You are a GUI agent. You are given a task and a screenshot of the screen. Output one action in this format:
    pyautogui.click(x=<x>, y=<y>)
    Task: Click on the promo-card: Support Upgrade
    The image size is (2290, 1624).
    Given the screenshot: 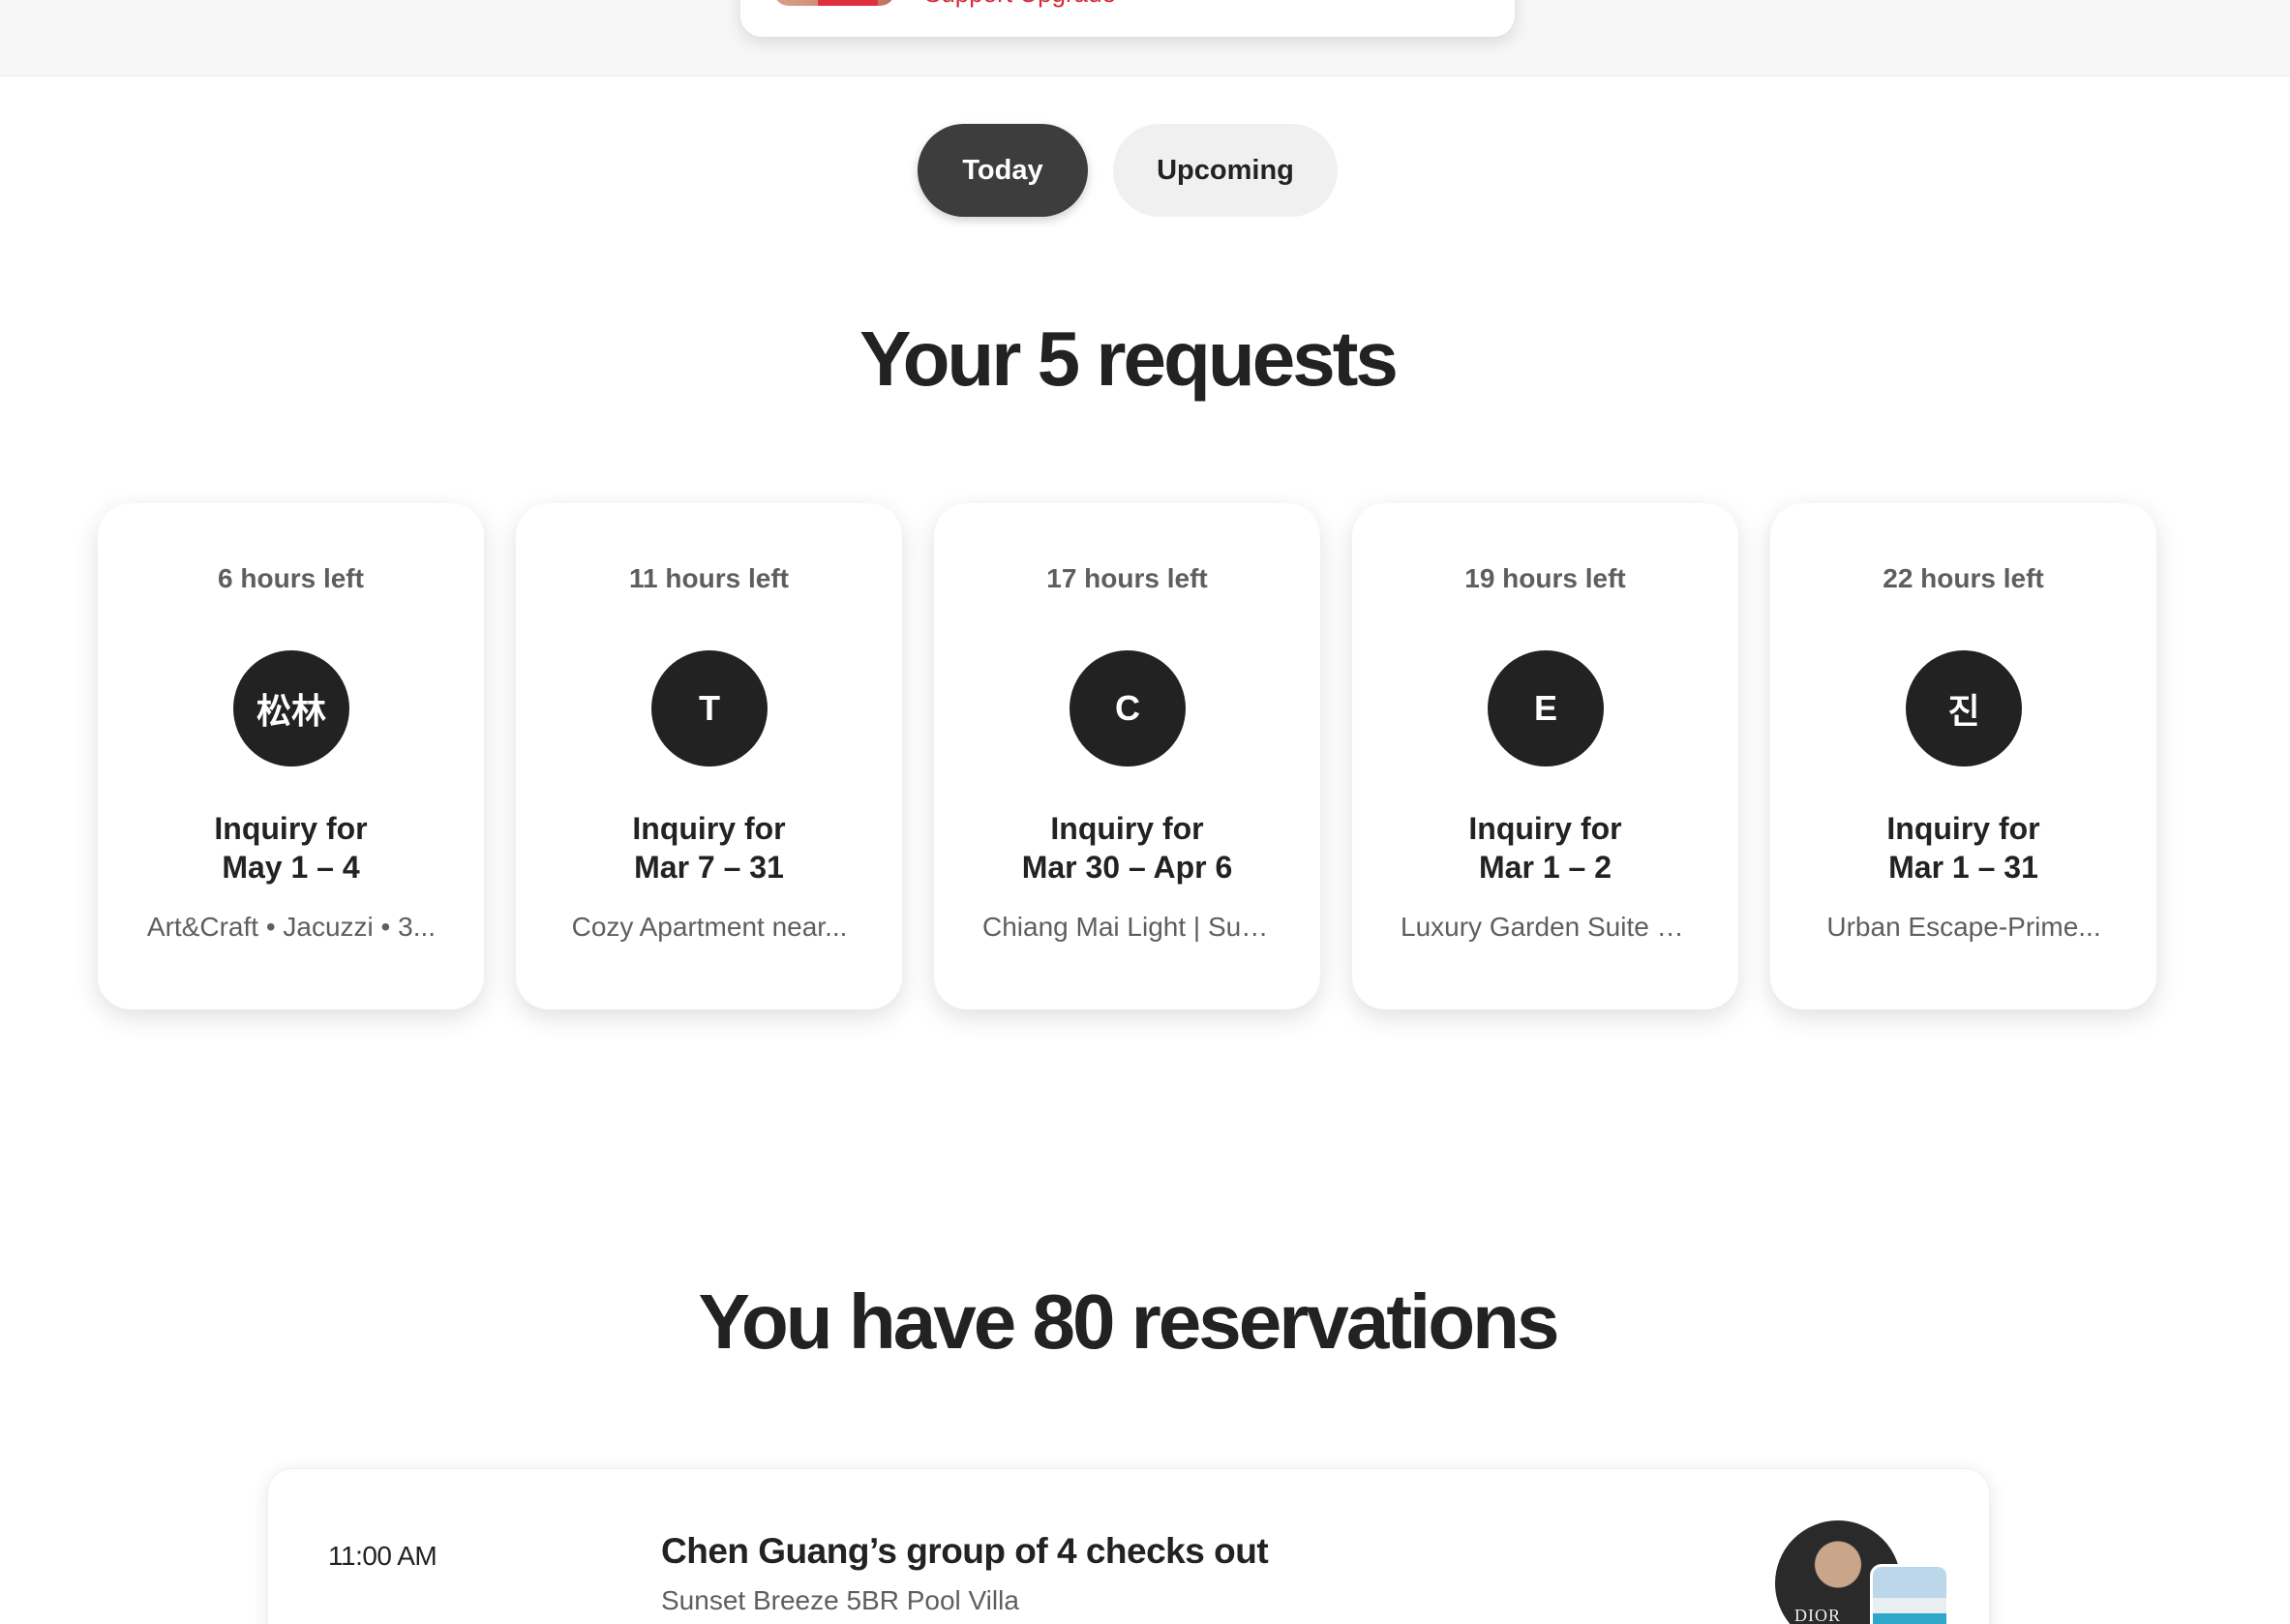 What is the action you would take?
    pyautogui.click(x=1127, y=18)
    